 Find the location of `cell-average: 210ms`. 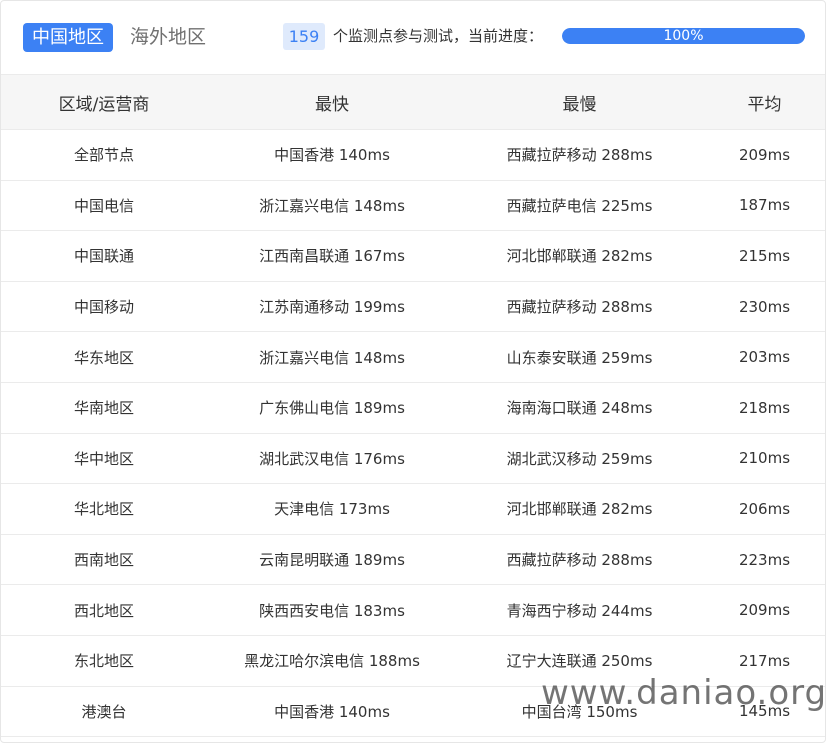

cell-average: 210ms is located at coordinates (763, 459).